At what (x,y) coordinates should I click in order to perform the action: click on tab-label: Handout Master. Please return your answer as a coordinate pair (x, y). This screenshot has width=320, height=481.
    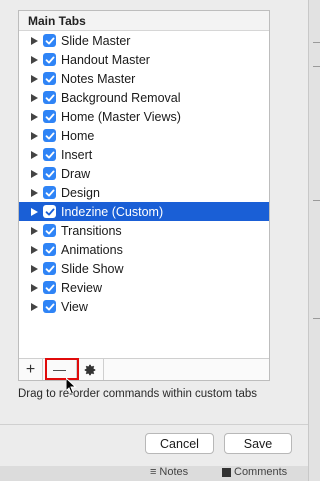
    Looking at the image, I should click on (105, 59).